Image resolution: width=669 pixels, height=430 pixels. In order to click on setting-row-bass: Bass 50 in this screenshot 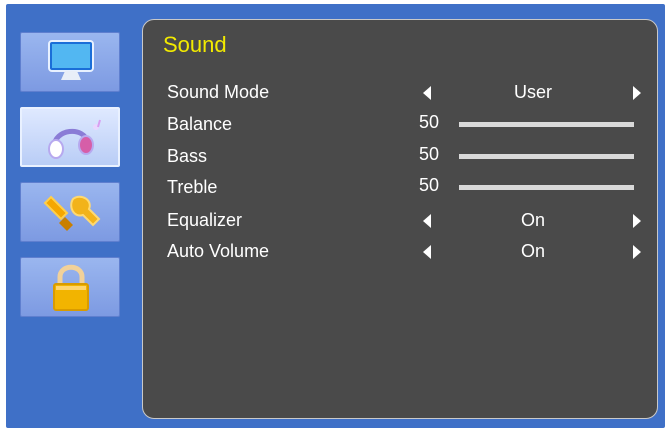, I will do `click(400, 160)`.